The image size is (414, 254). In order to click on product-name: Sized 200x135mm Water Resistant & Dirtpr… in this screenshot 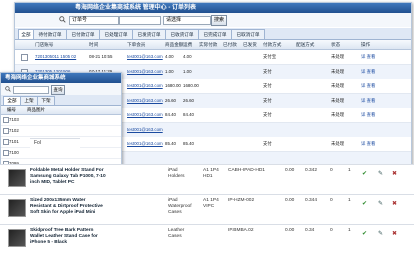, I will do `click(69, 207)`.